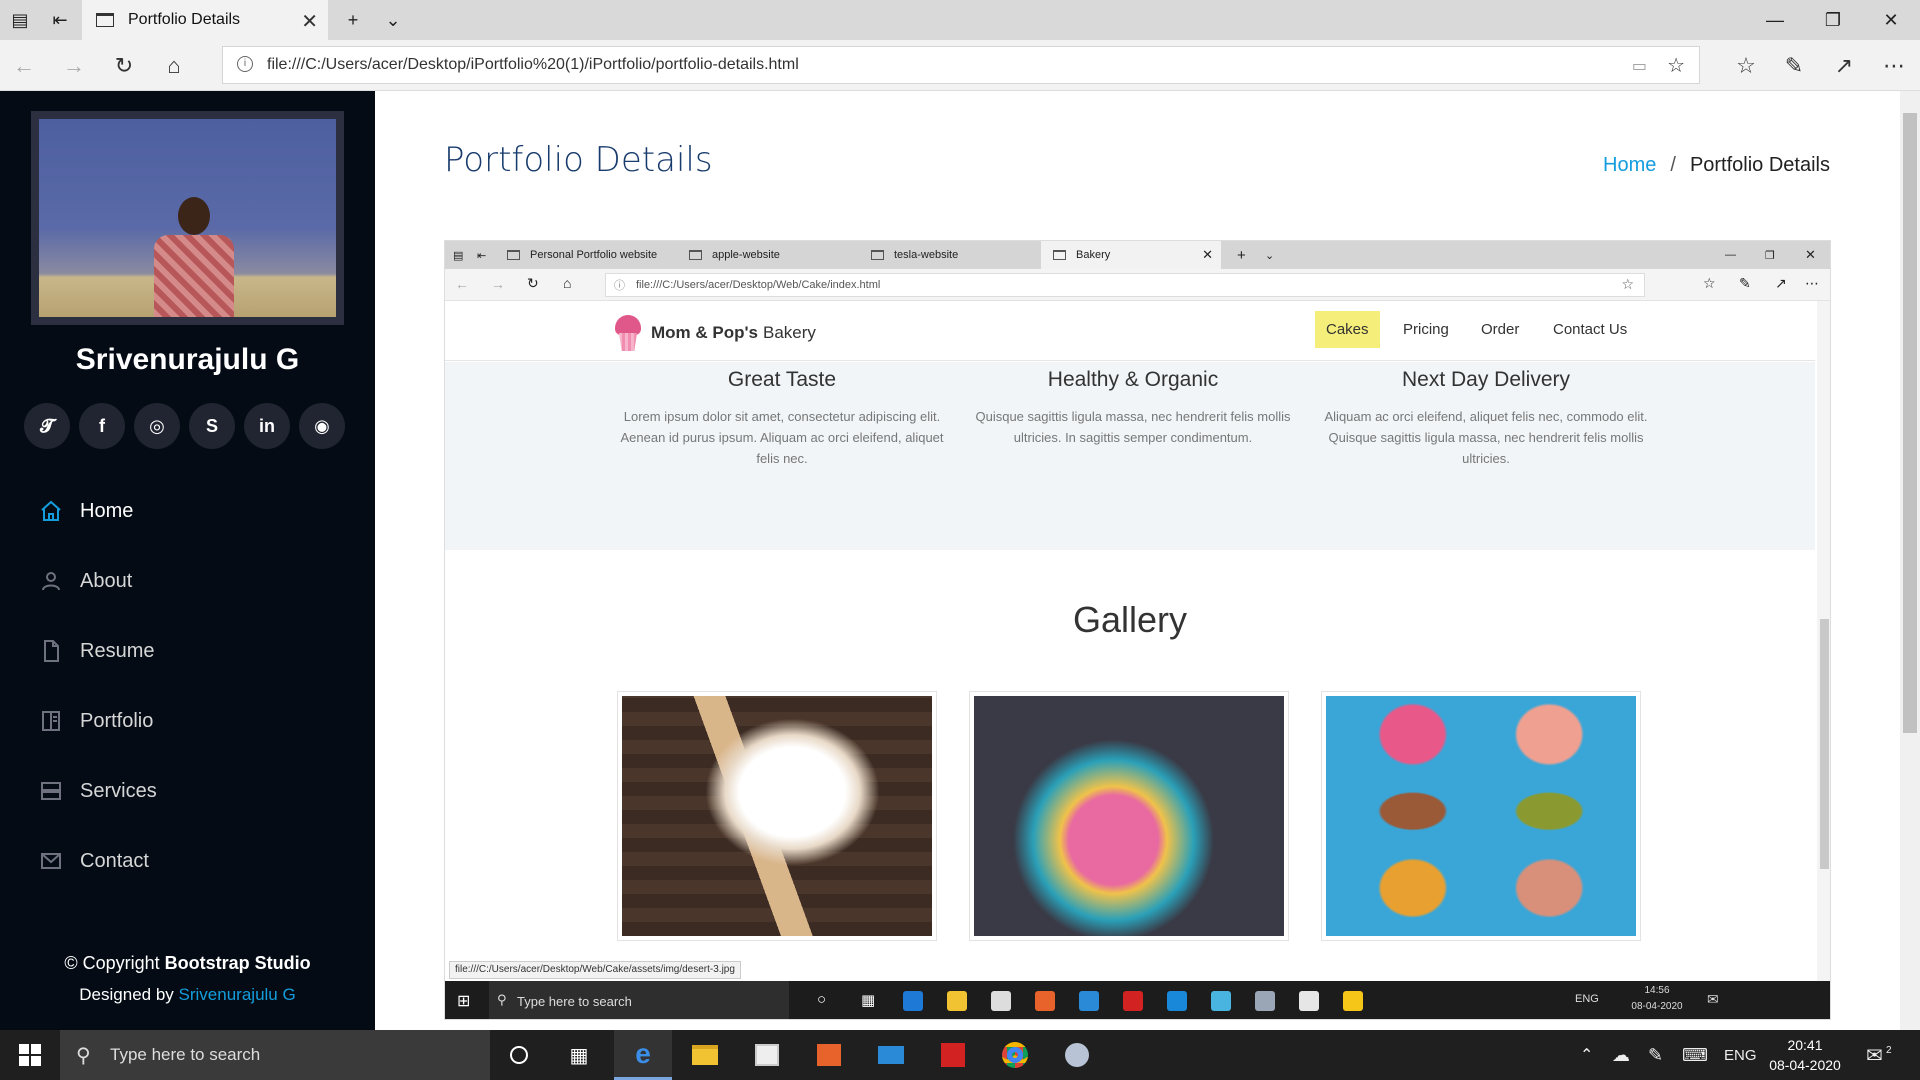 The width and height of the screenshot is (1920, 1080). Describe the element at coordinates (51, 861) in the screenshot. I see `envelope-icon` at that location.